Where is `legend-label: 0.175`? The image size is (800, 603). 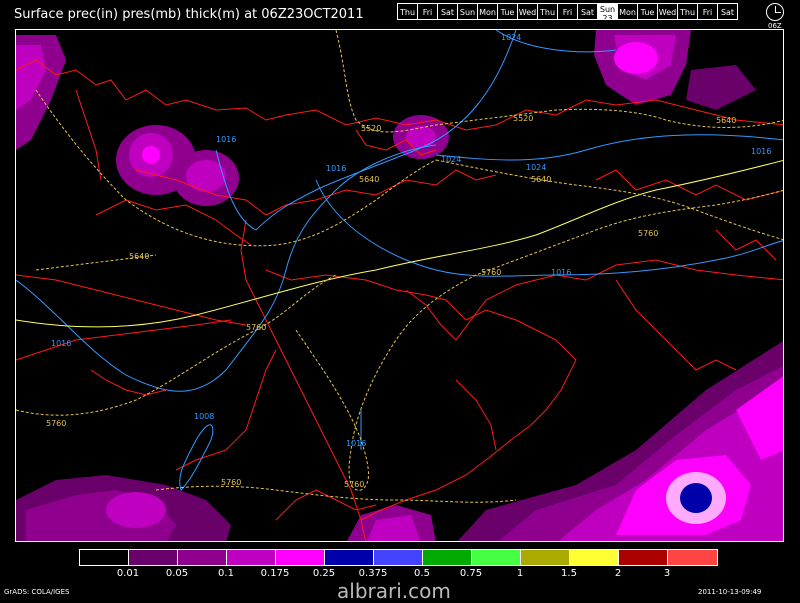 legend-label: 0.175 is located at coordinates (275, 573).